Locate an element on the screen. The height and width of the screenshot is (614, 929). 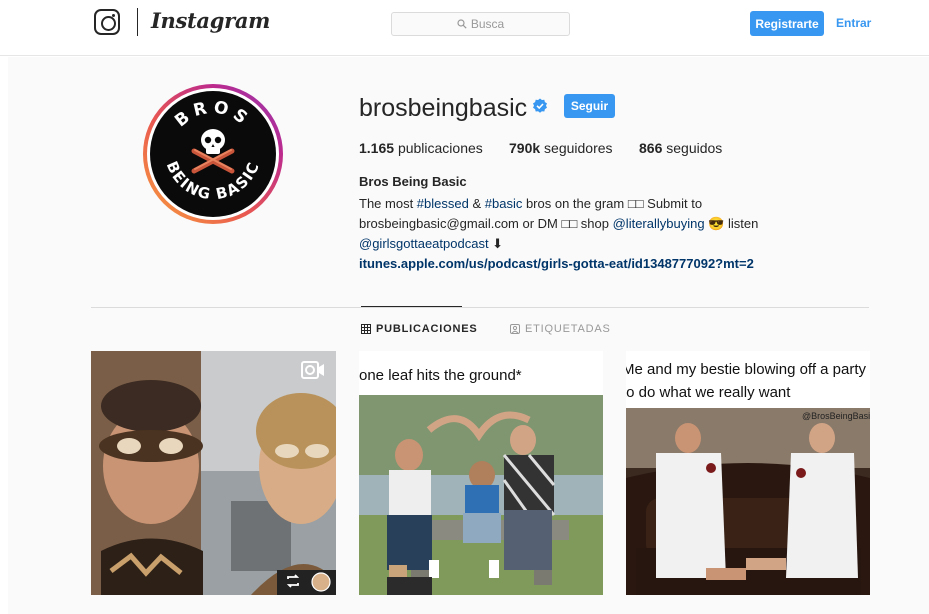
post-caption: one leaf hits the ground* is located at coordinates (440, 375).